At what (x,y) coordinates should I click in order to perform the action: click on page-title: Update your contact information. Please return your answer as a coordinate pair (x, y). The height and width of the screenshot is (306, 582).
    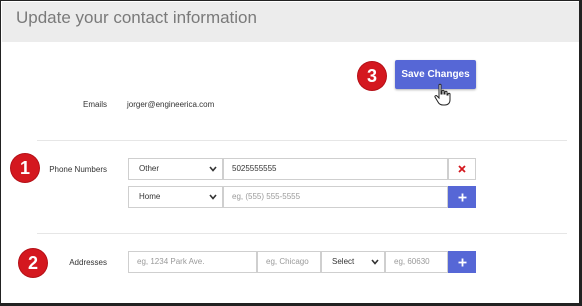
    Looking at the image, I should click on (136, 17).